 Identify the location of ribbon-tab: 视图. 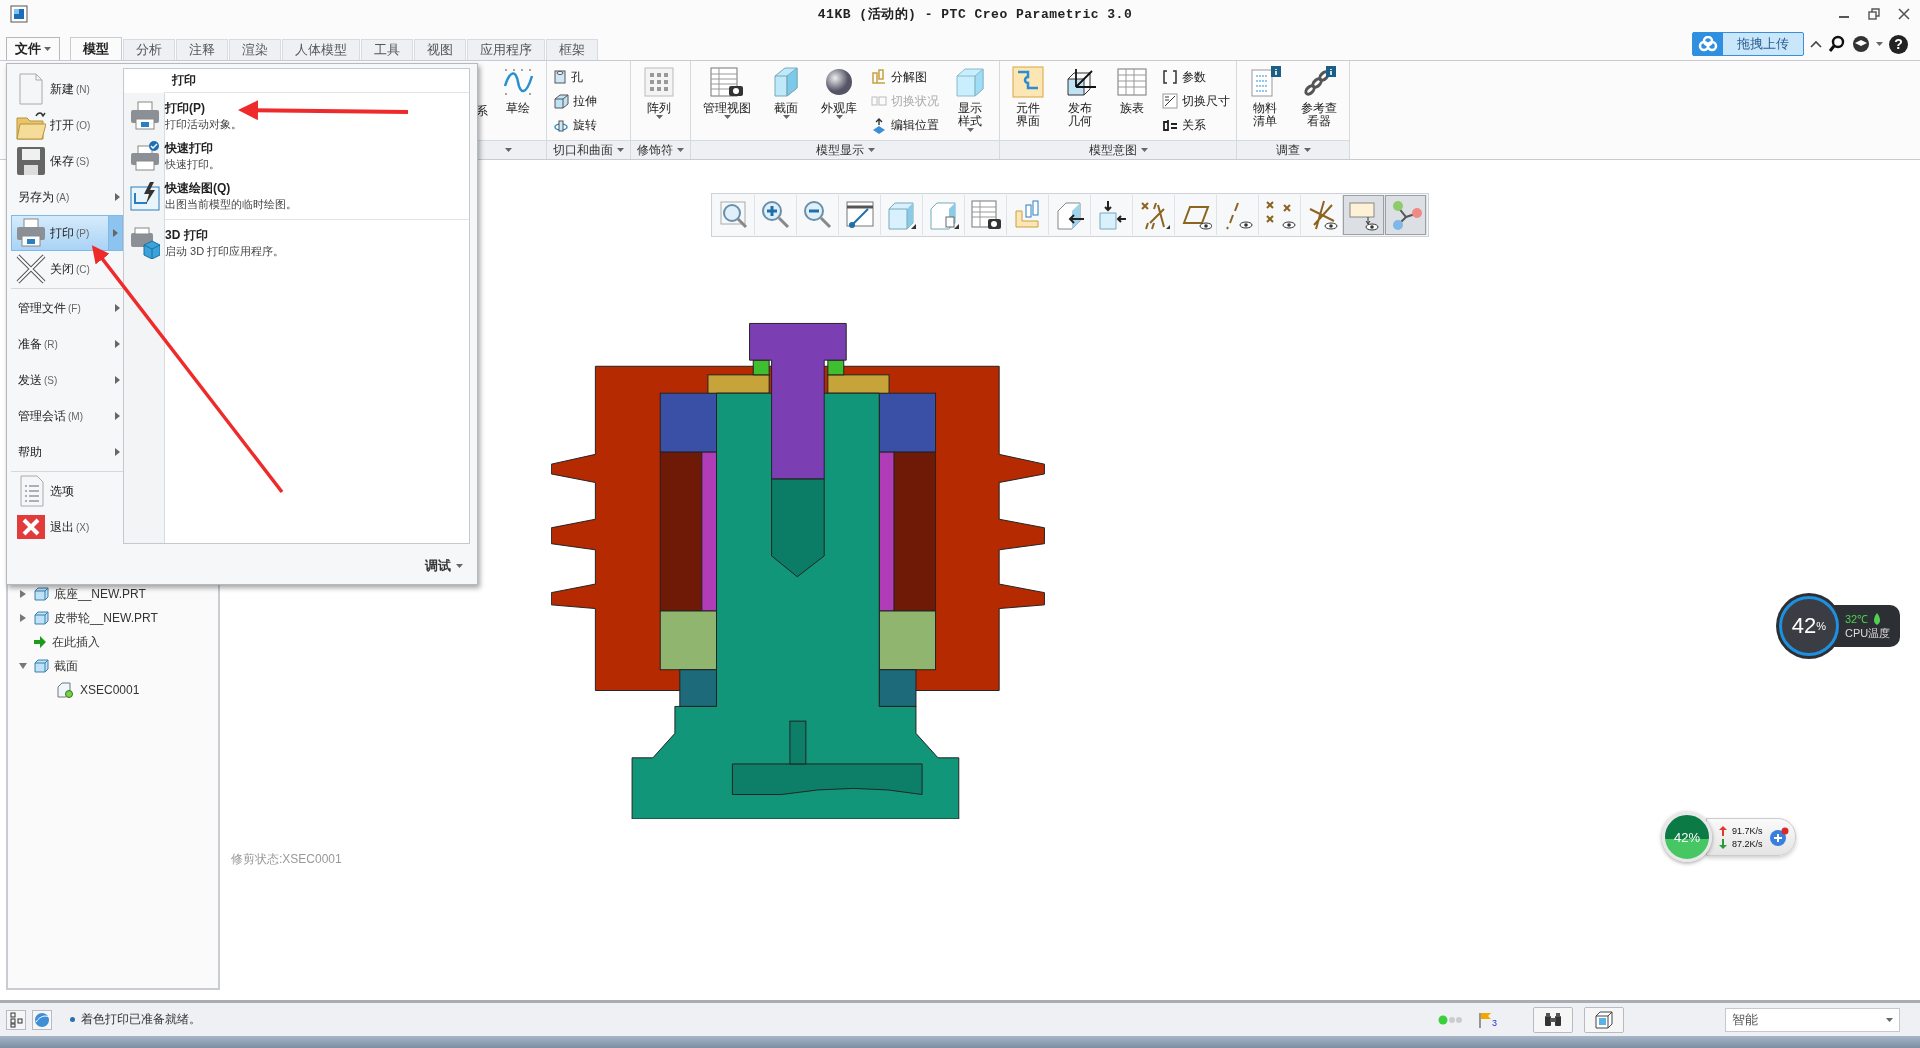
(440, 49).